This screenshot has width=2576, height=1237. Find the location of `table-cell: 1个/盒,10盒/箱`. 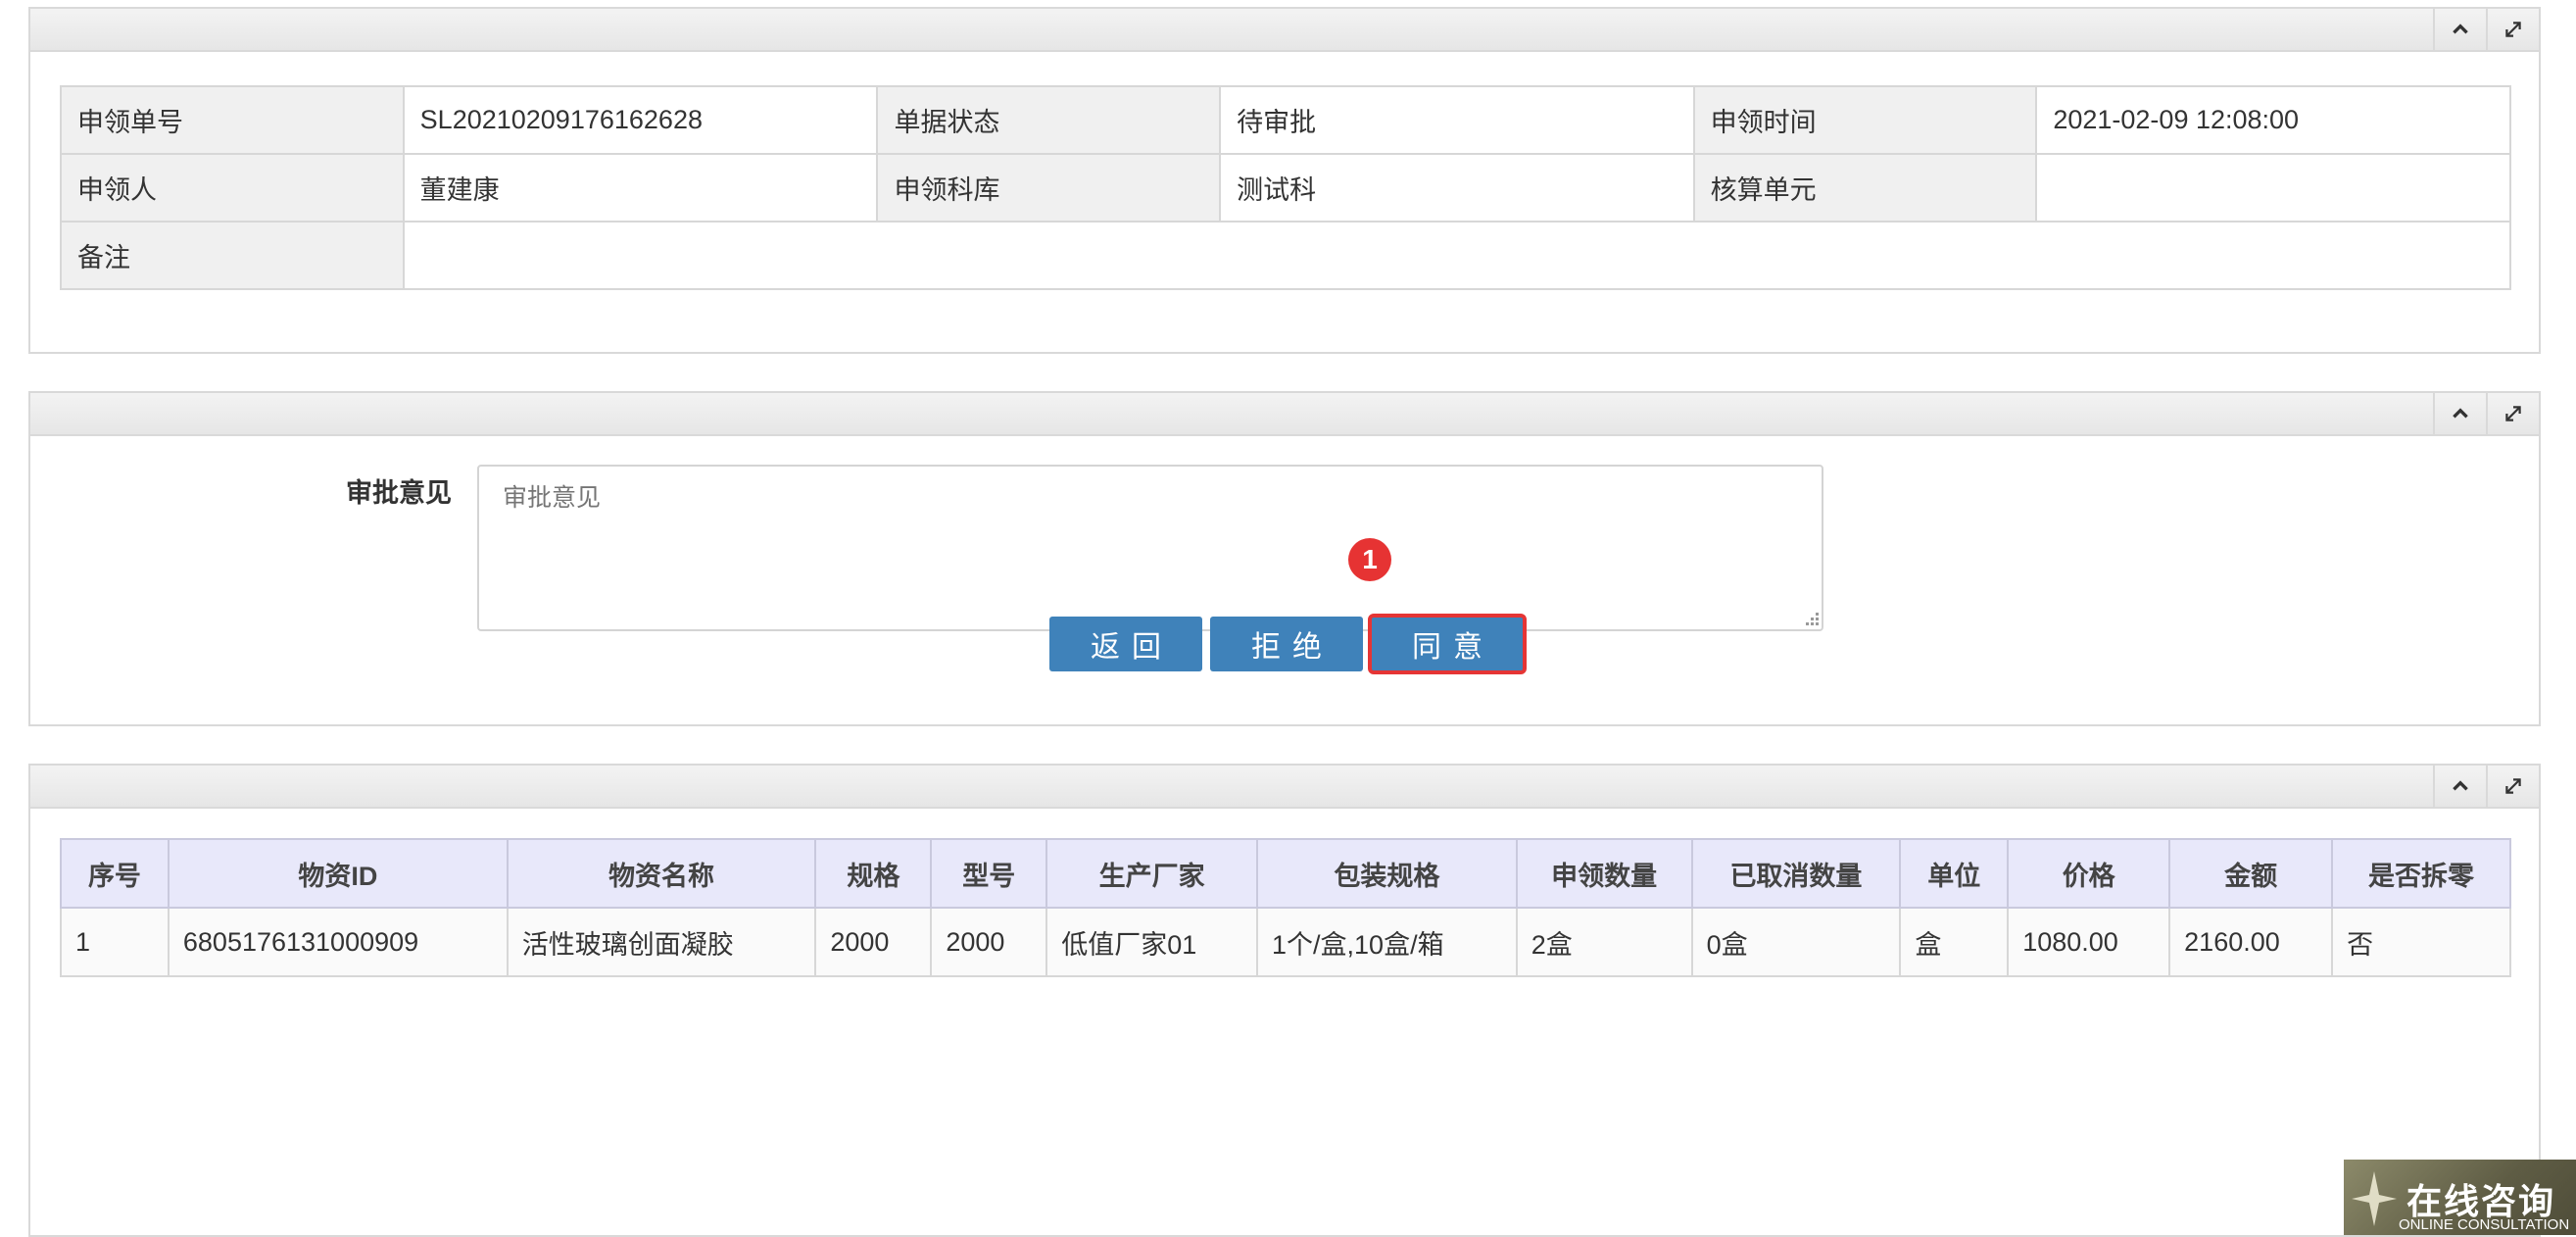

table-cell: 1个/盒,10盒/箱 is located at coordinates (1387, 942).